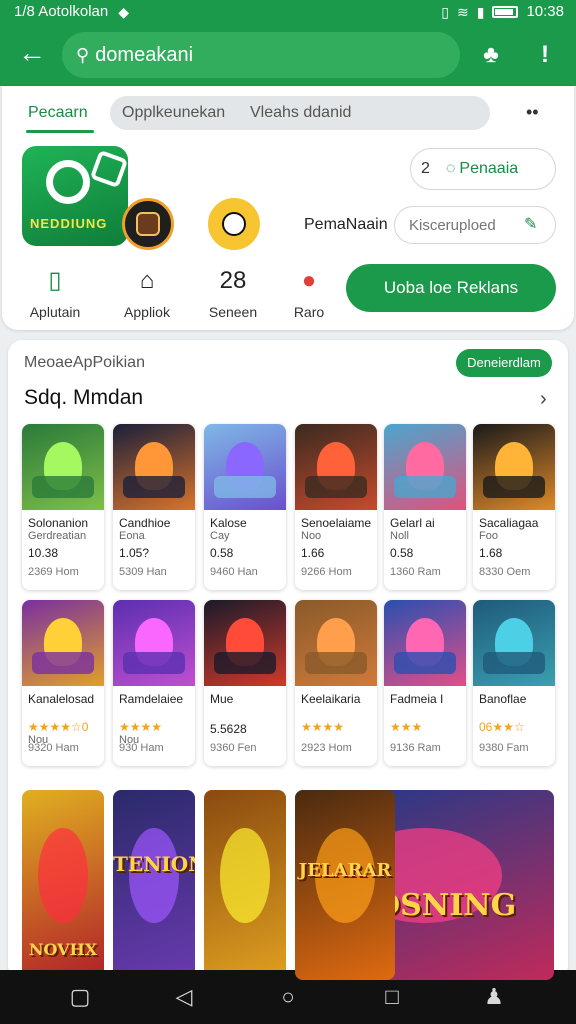 The image size is (576, 1024). Describe the element at coordinates (545, 55) in the screenshot. I see `alert-icon: !` at that location.